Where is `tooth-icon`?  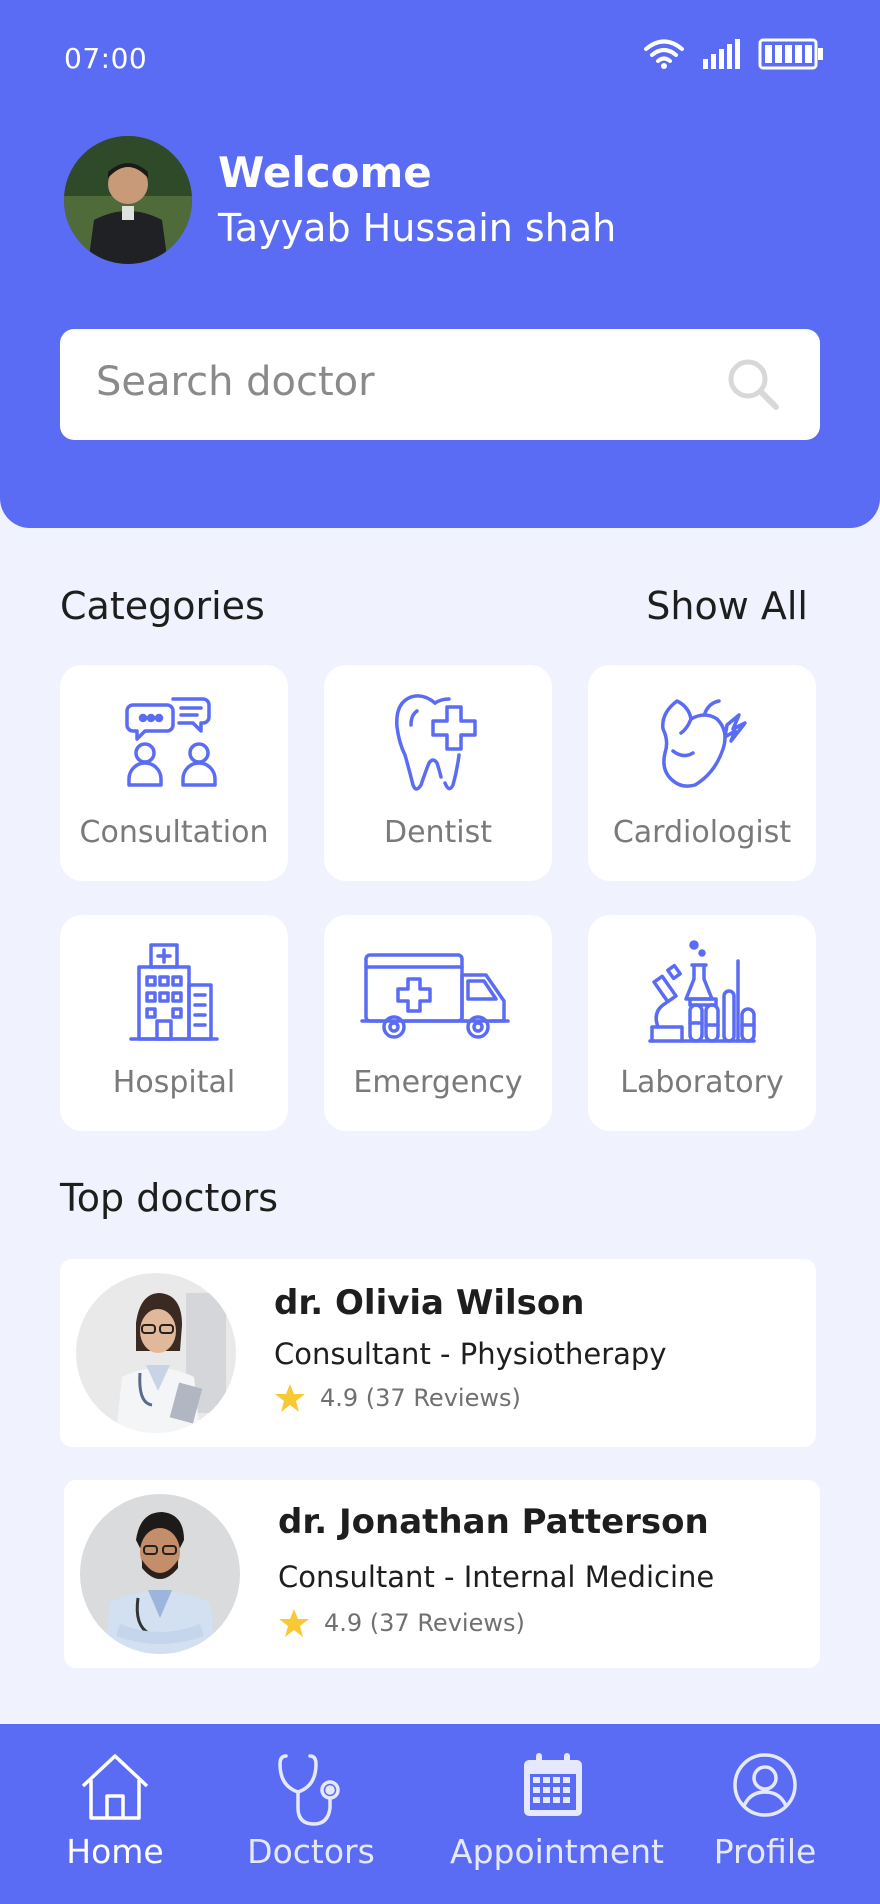 tooth-icon is located at coordinates (436, 742).